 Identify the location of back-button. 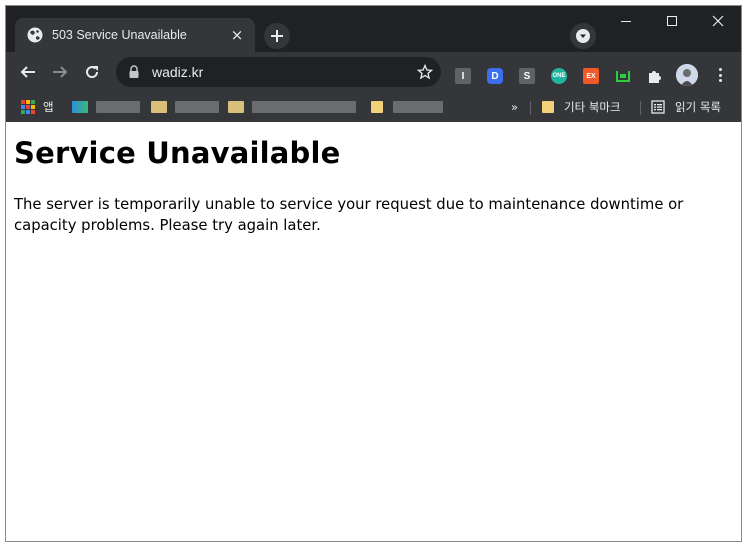
(28, 72).